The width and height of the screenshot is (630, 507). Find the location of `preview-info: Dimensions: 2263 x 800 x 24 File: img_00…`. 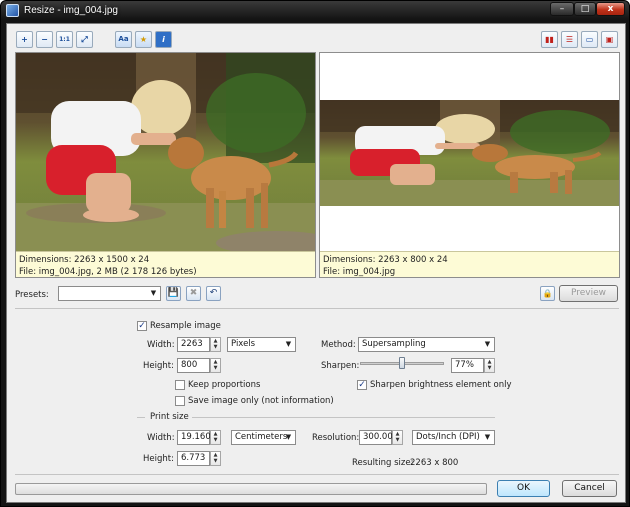

preview-info: Dimensions: 2263 x 800 x 24 File: img_00… is located at coordinates (469, 264).